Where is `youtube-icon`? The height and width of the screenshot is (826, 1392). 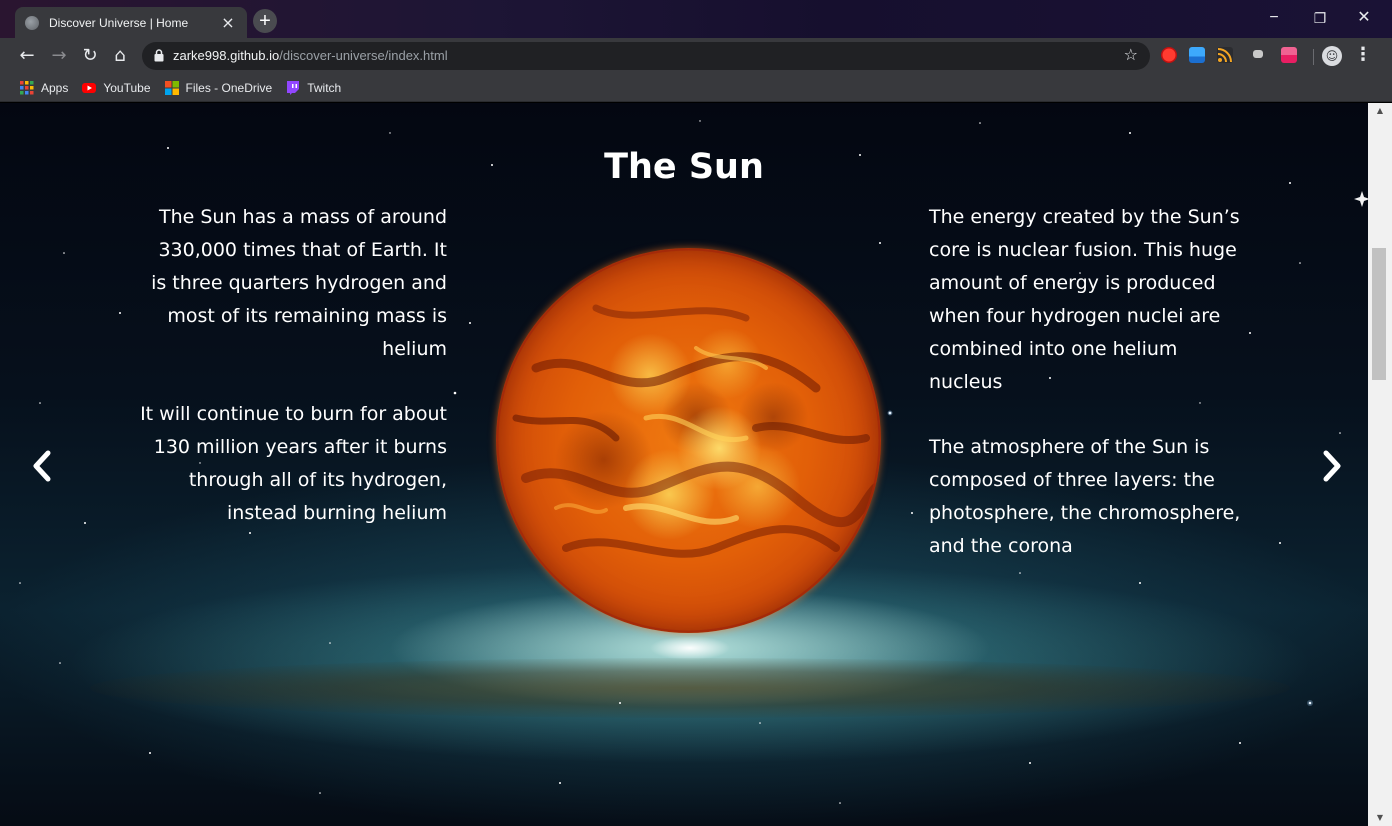
youtube-icon is located at coordinates (89, 87).